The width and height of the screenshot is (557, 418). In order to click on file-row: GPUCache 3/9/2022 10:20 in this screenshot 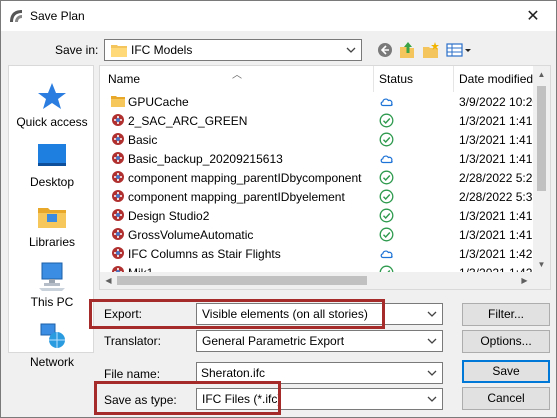, I will do `click(316, 101)`.